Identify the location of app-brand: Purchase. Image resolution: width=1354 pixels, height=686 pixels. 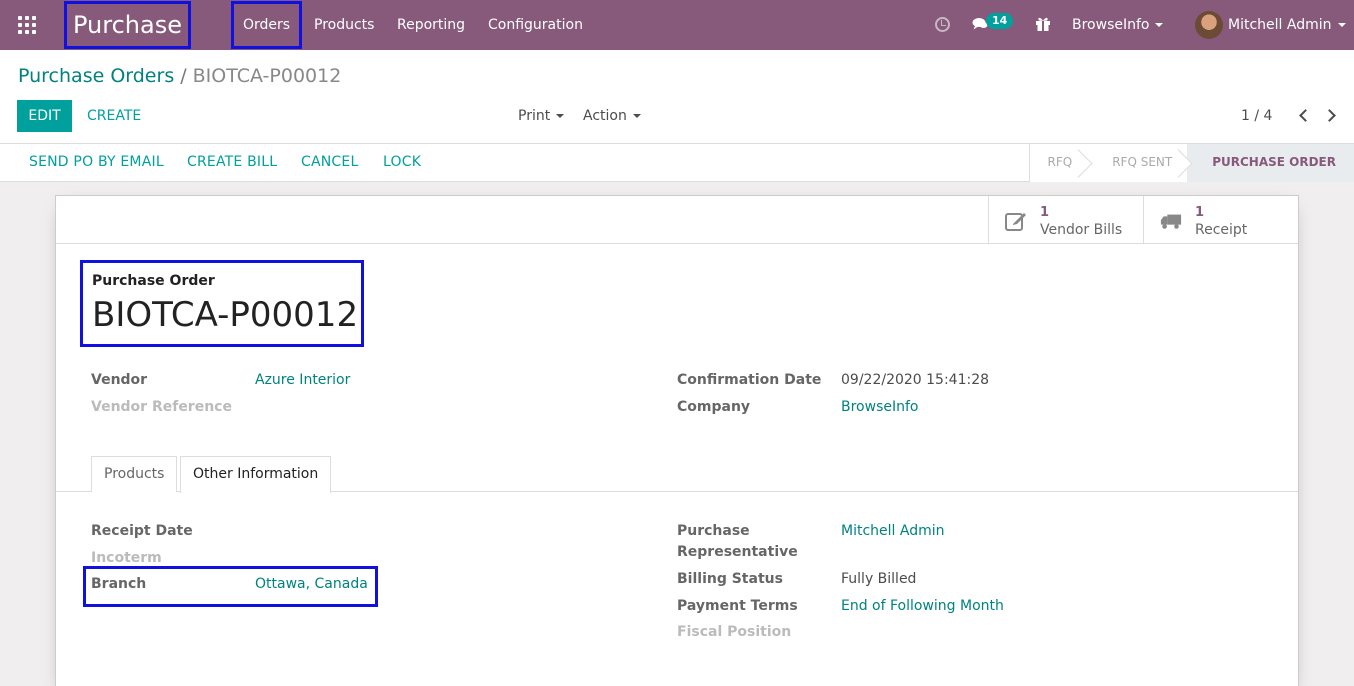
(127, 25).